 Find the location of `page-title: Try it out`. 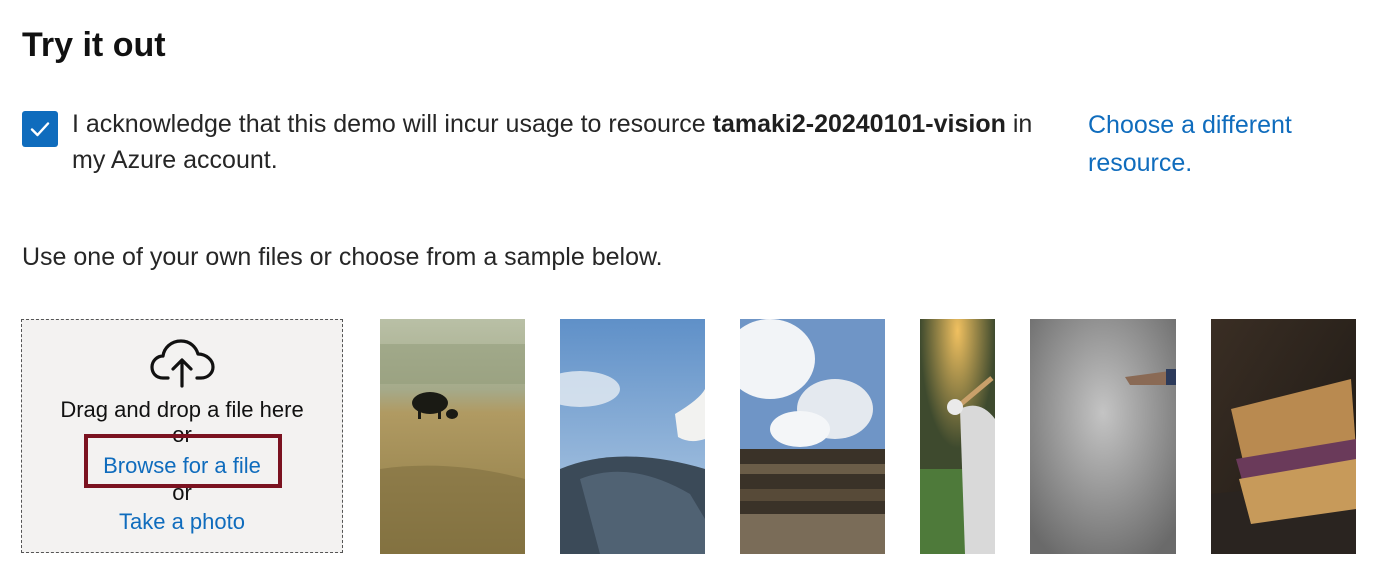

page-title: Try it out is located at coordinates (94, 45).